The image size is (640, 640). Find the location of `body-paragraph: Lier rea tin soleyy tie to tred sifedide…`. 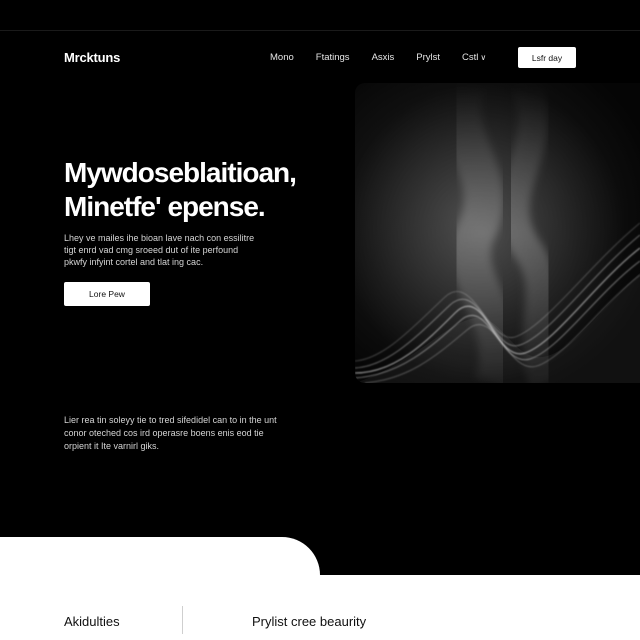

body-paragraph: Lier rea tin soleyy tie to tred sifedide… is located at coordinates (189, 433).